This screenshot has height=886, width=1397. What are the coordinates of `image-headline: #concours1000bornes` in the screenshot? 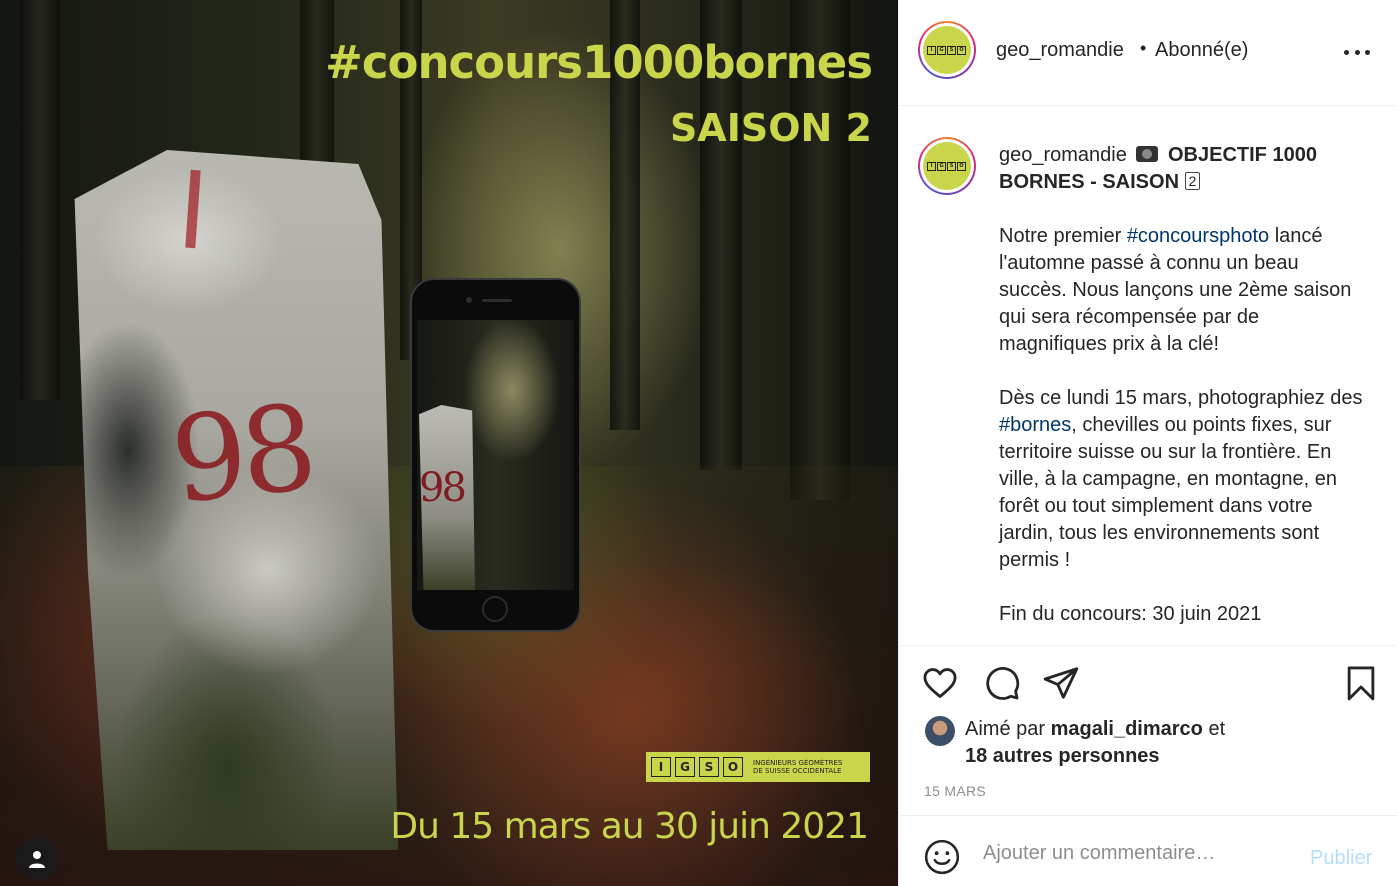 It's located at (599, 62).